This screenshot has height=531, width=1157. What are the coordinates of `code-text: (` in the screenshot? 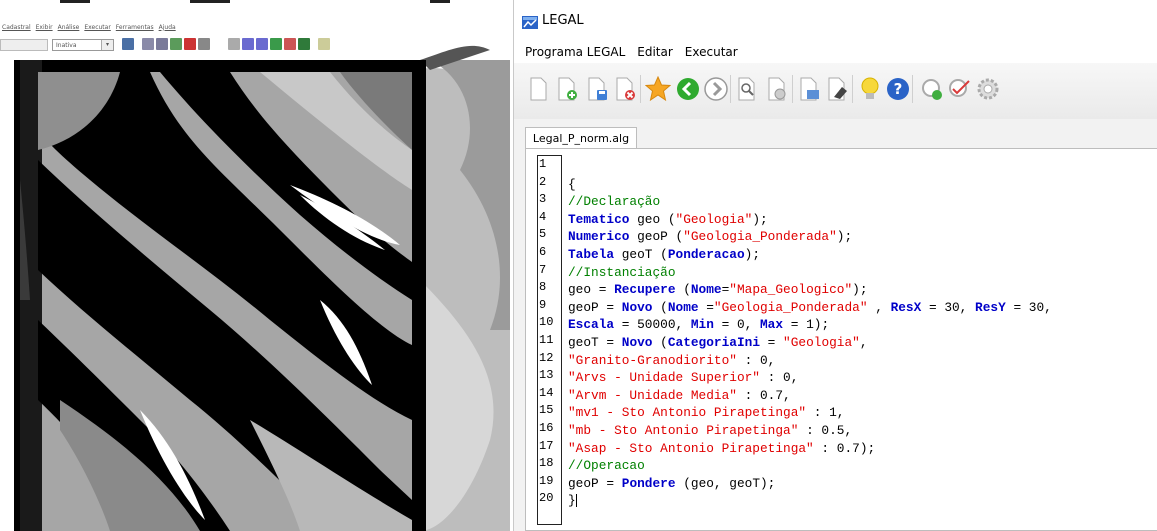 It's located at (660, 342).